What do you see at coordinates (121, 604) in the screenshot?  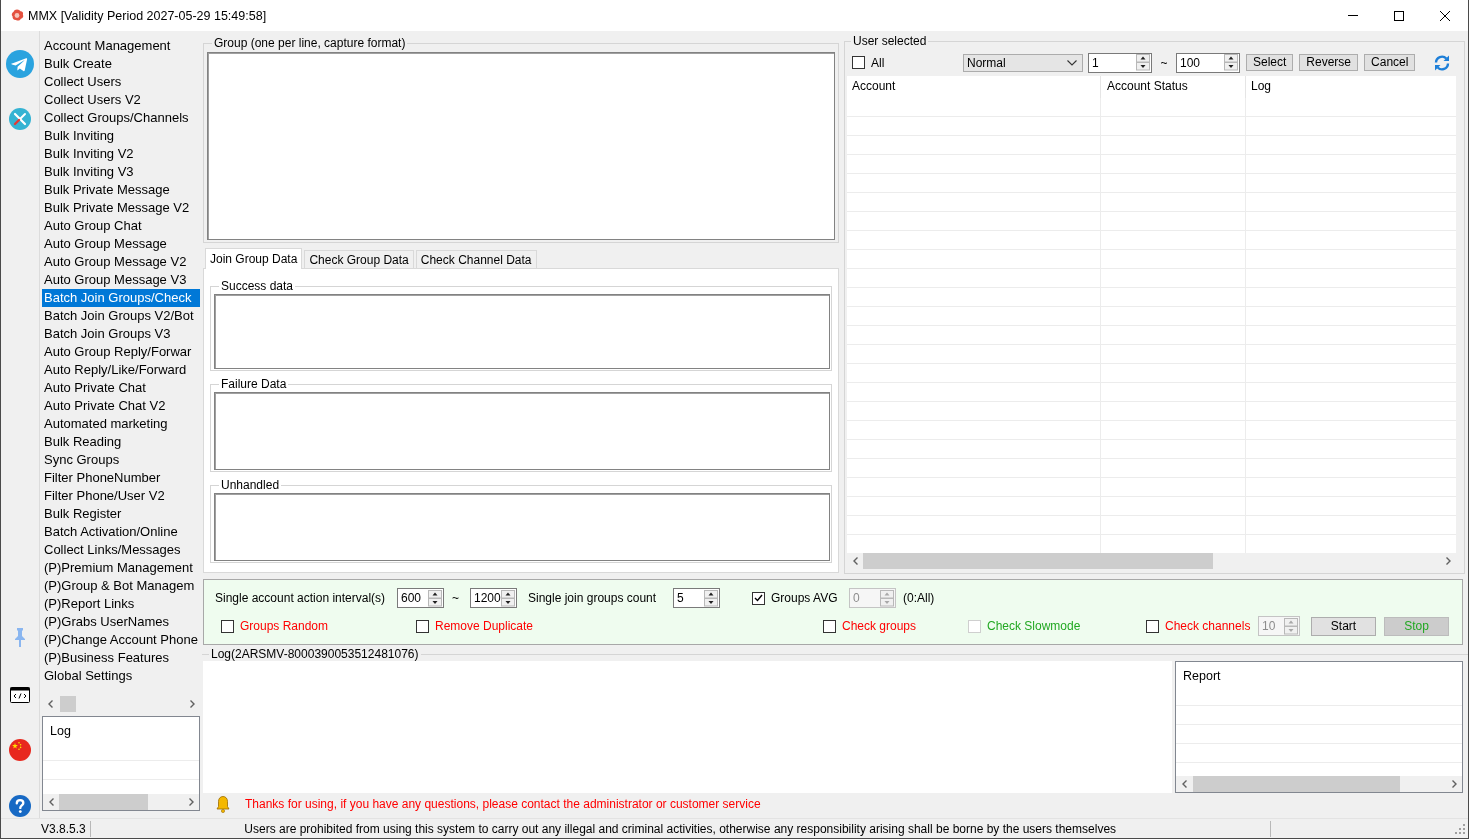 I see `sidebar-item: (P)Report Links` at bounding box center [121, 604].